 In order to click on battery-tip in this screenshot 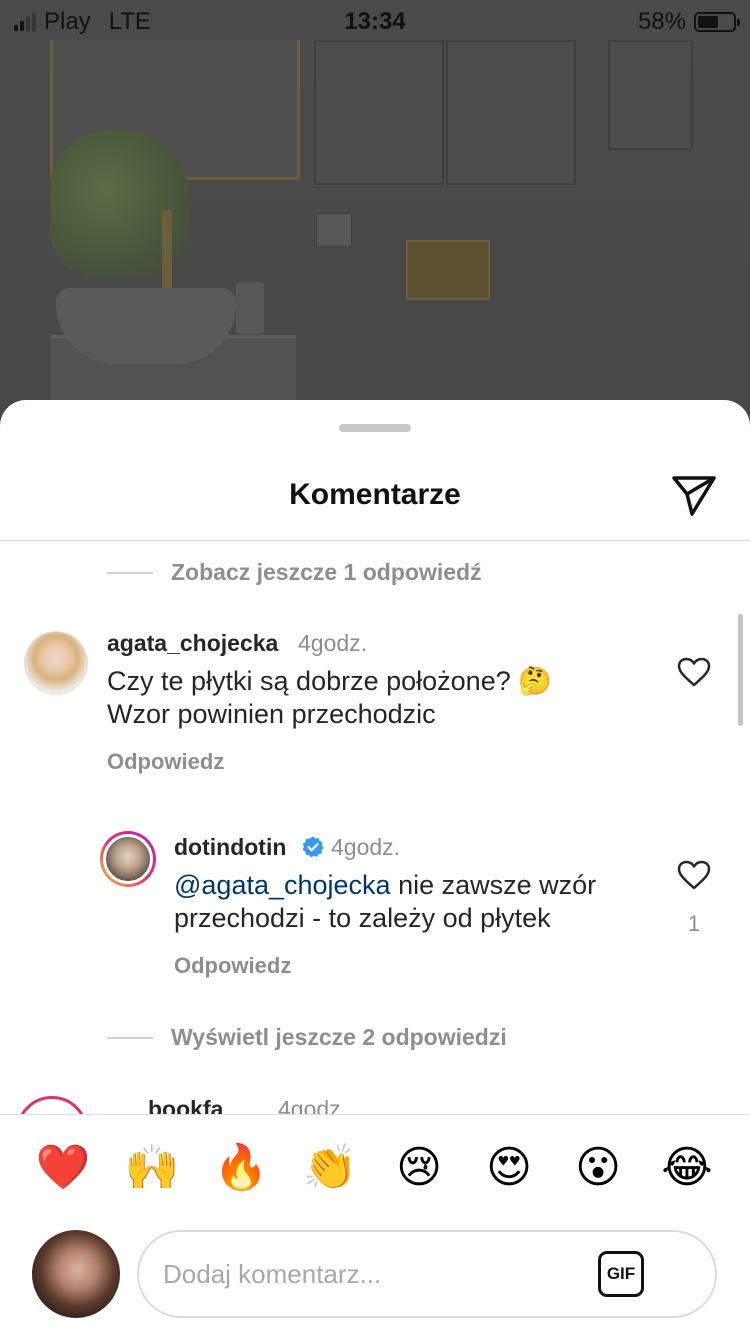, I will do `click(738, 22)`.